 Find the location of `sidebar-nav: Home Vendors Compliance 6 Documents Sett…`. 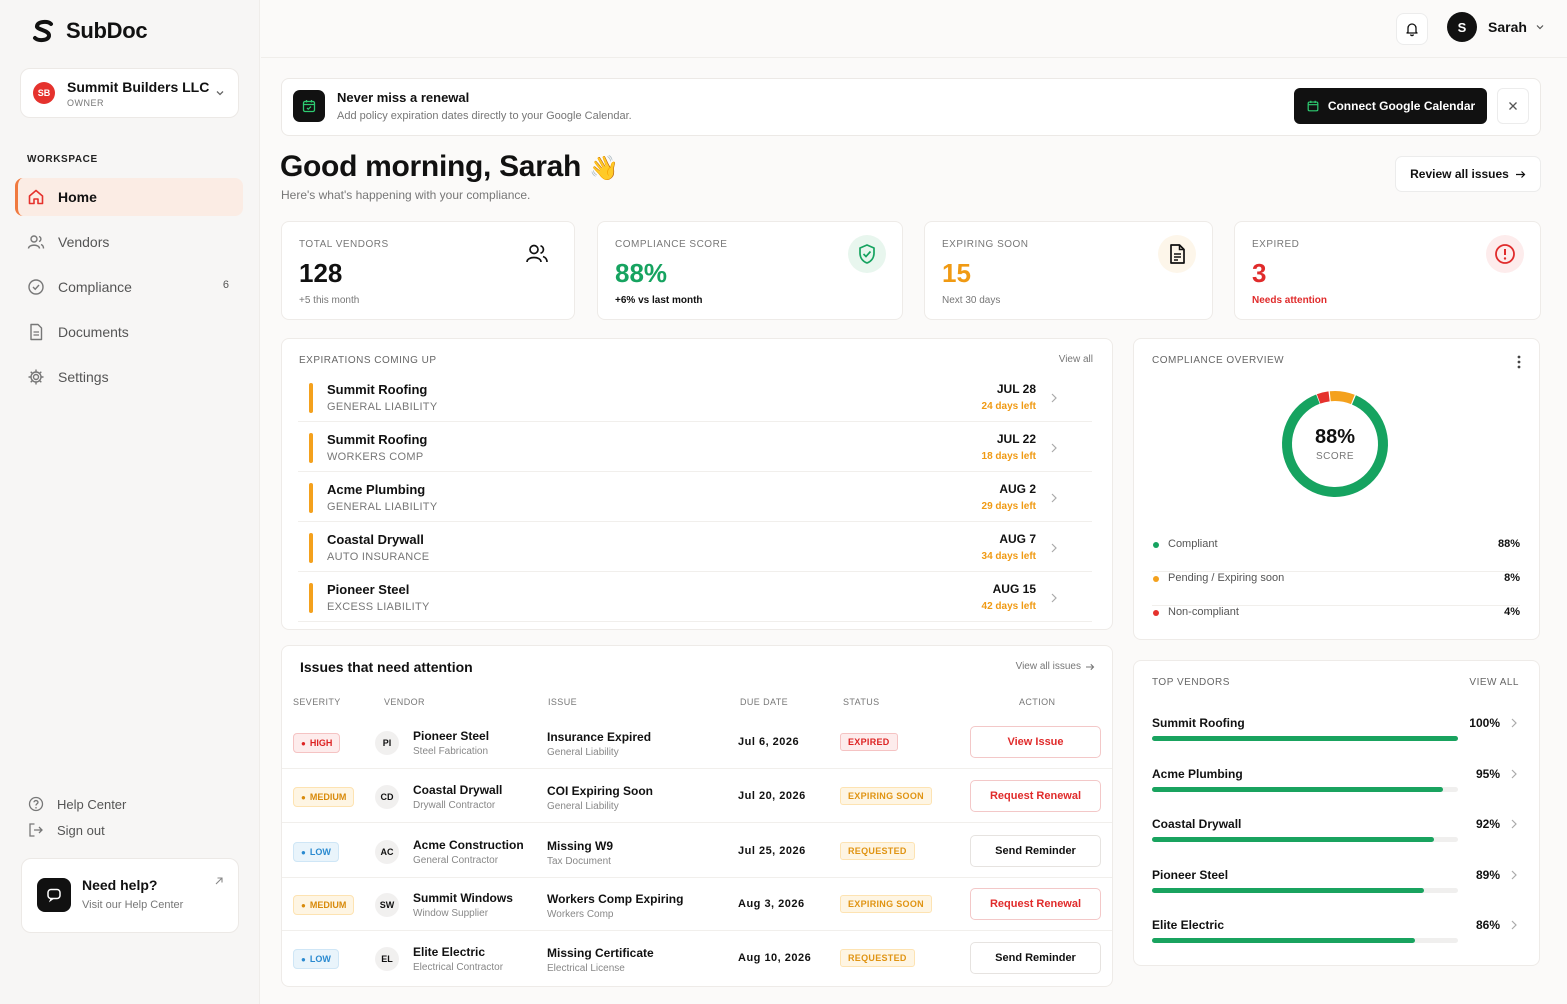

sidebar-nav: Home Vendors Compliance 6 Documents Sett… is located at coordinates (129, 290).